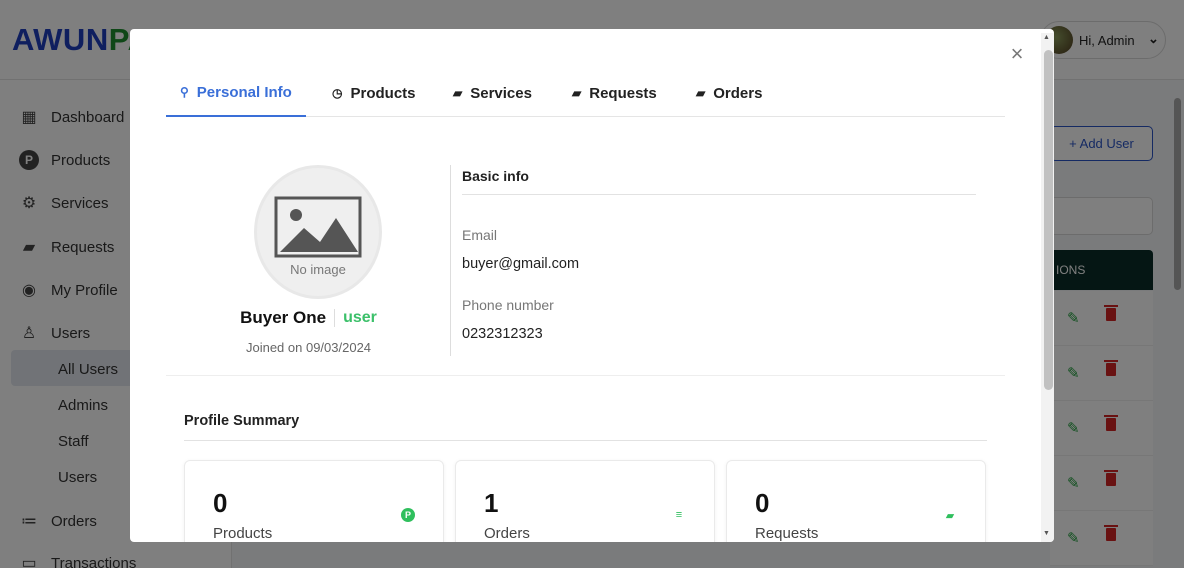 Image resolution: width=1184 pixels, height=568 pixels. Describe the element at coordinates (1046, 533) in the screenshot. I see `scroll-down-icon: ▼` at that location.